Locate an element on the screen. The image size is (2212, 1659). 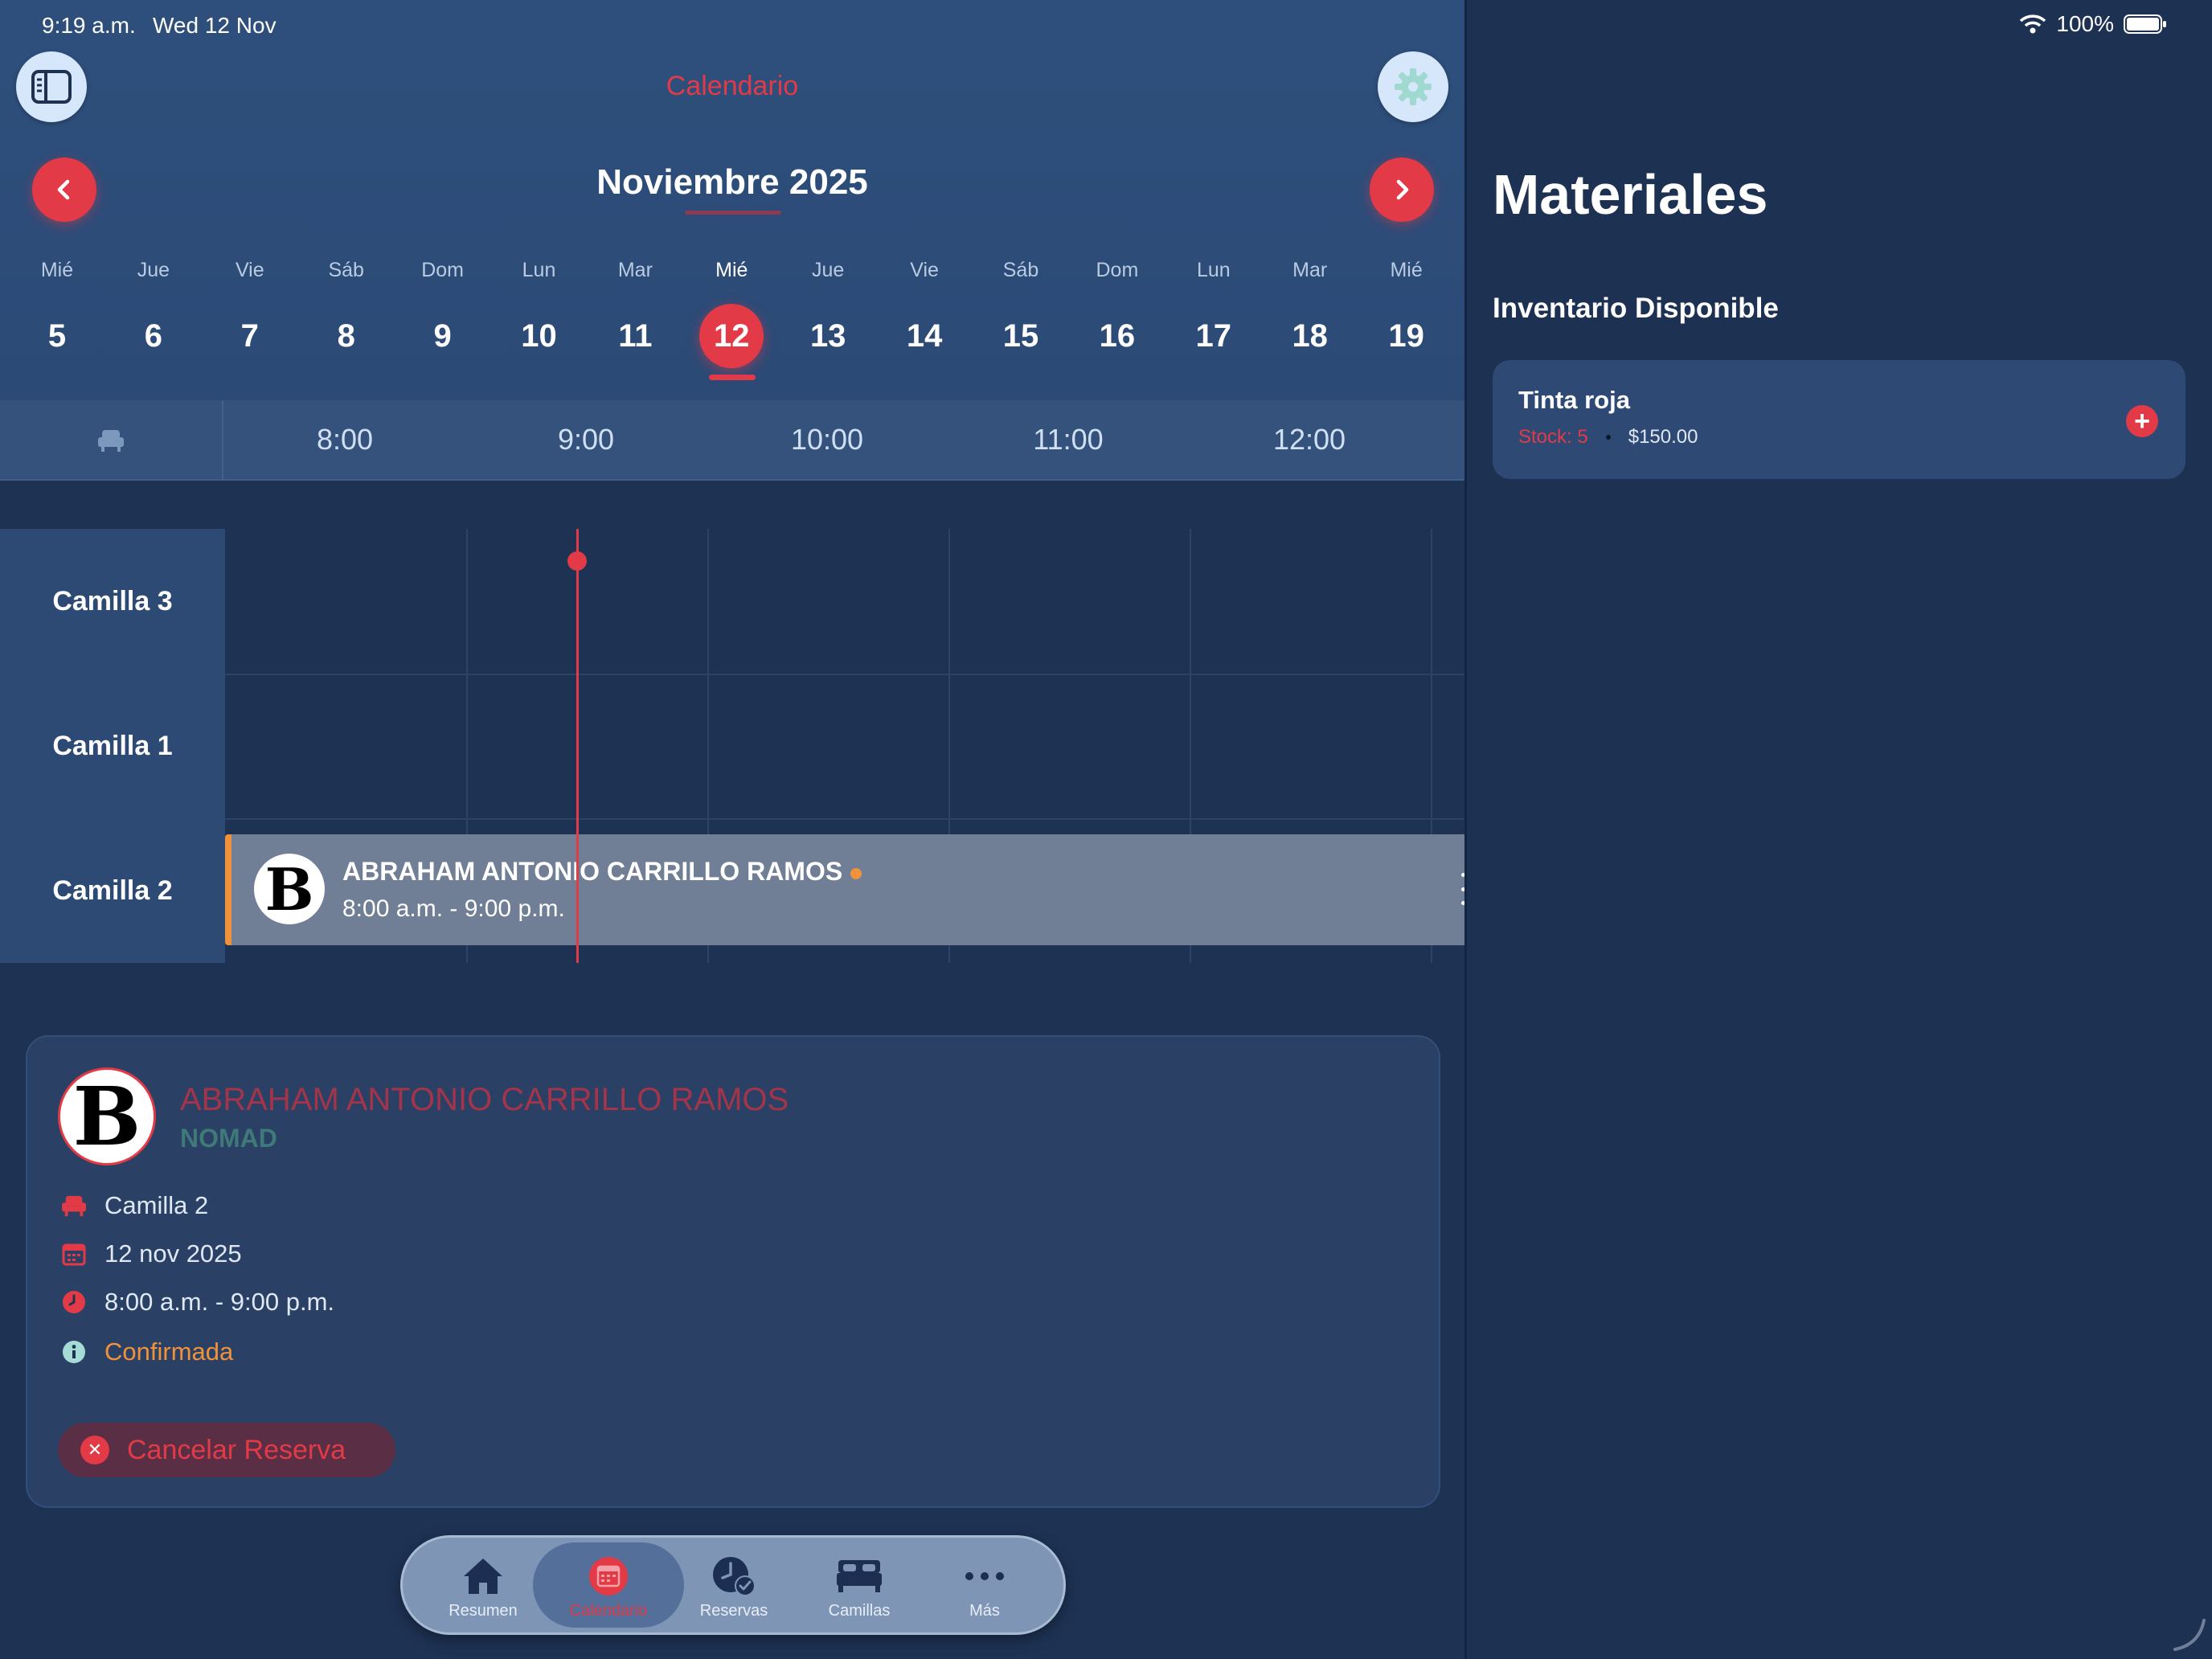
tab-label: Calendario is located at coordinates (608, 1611).